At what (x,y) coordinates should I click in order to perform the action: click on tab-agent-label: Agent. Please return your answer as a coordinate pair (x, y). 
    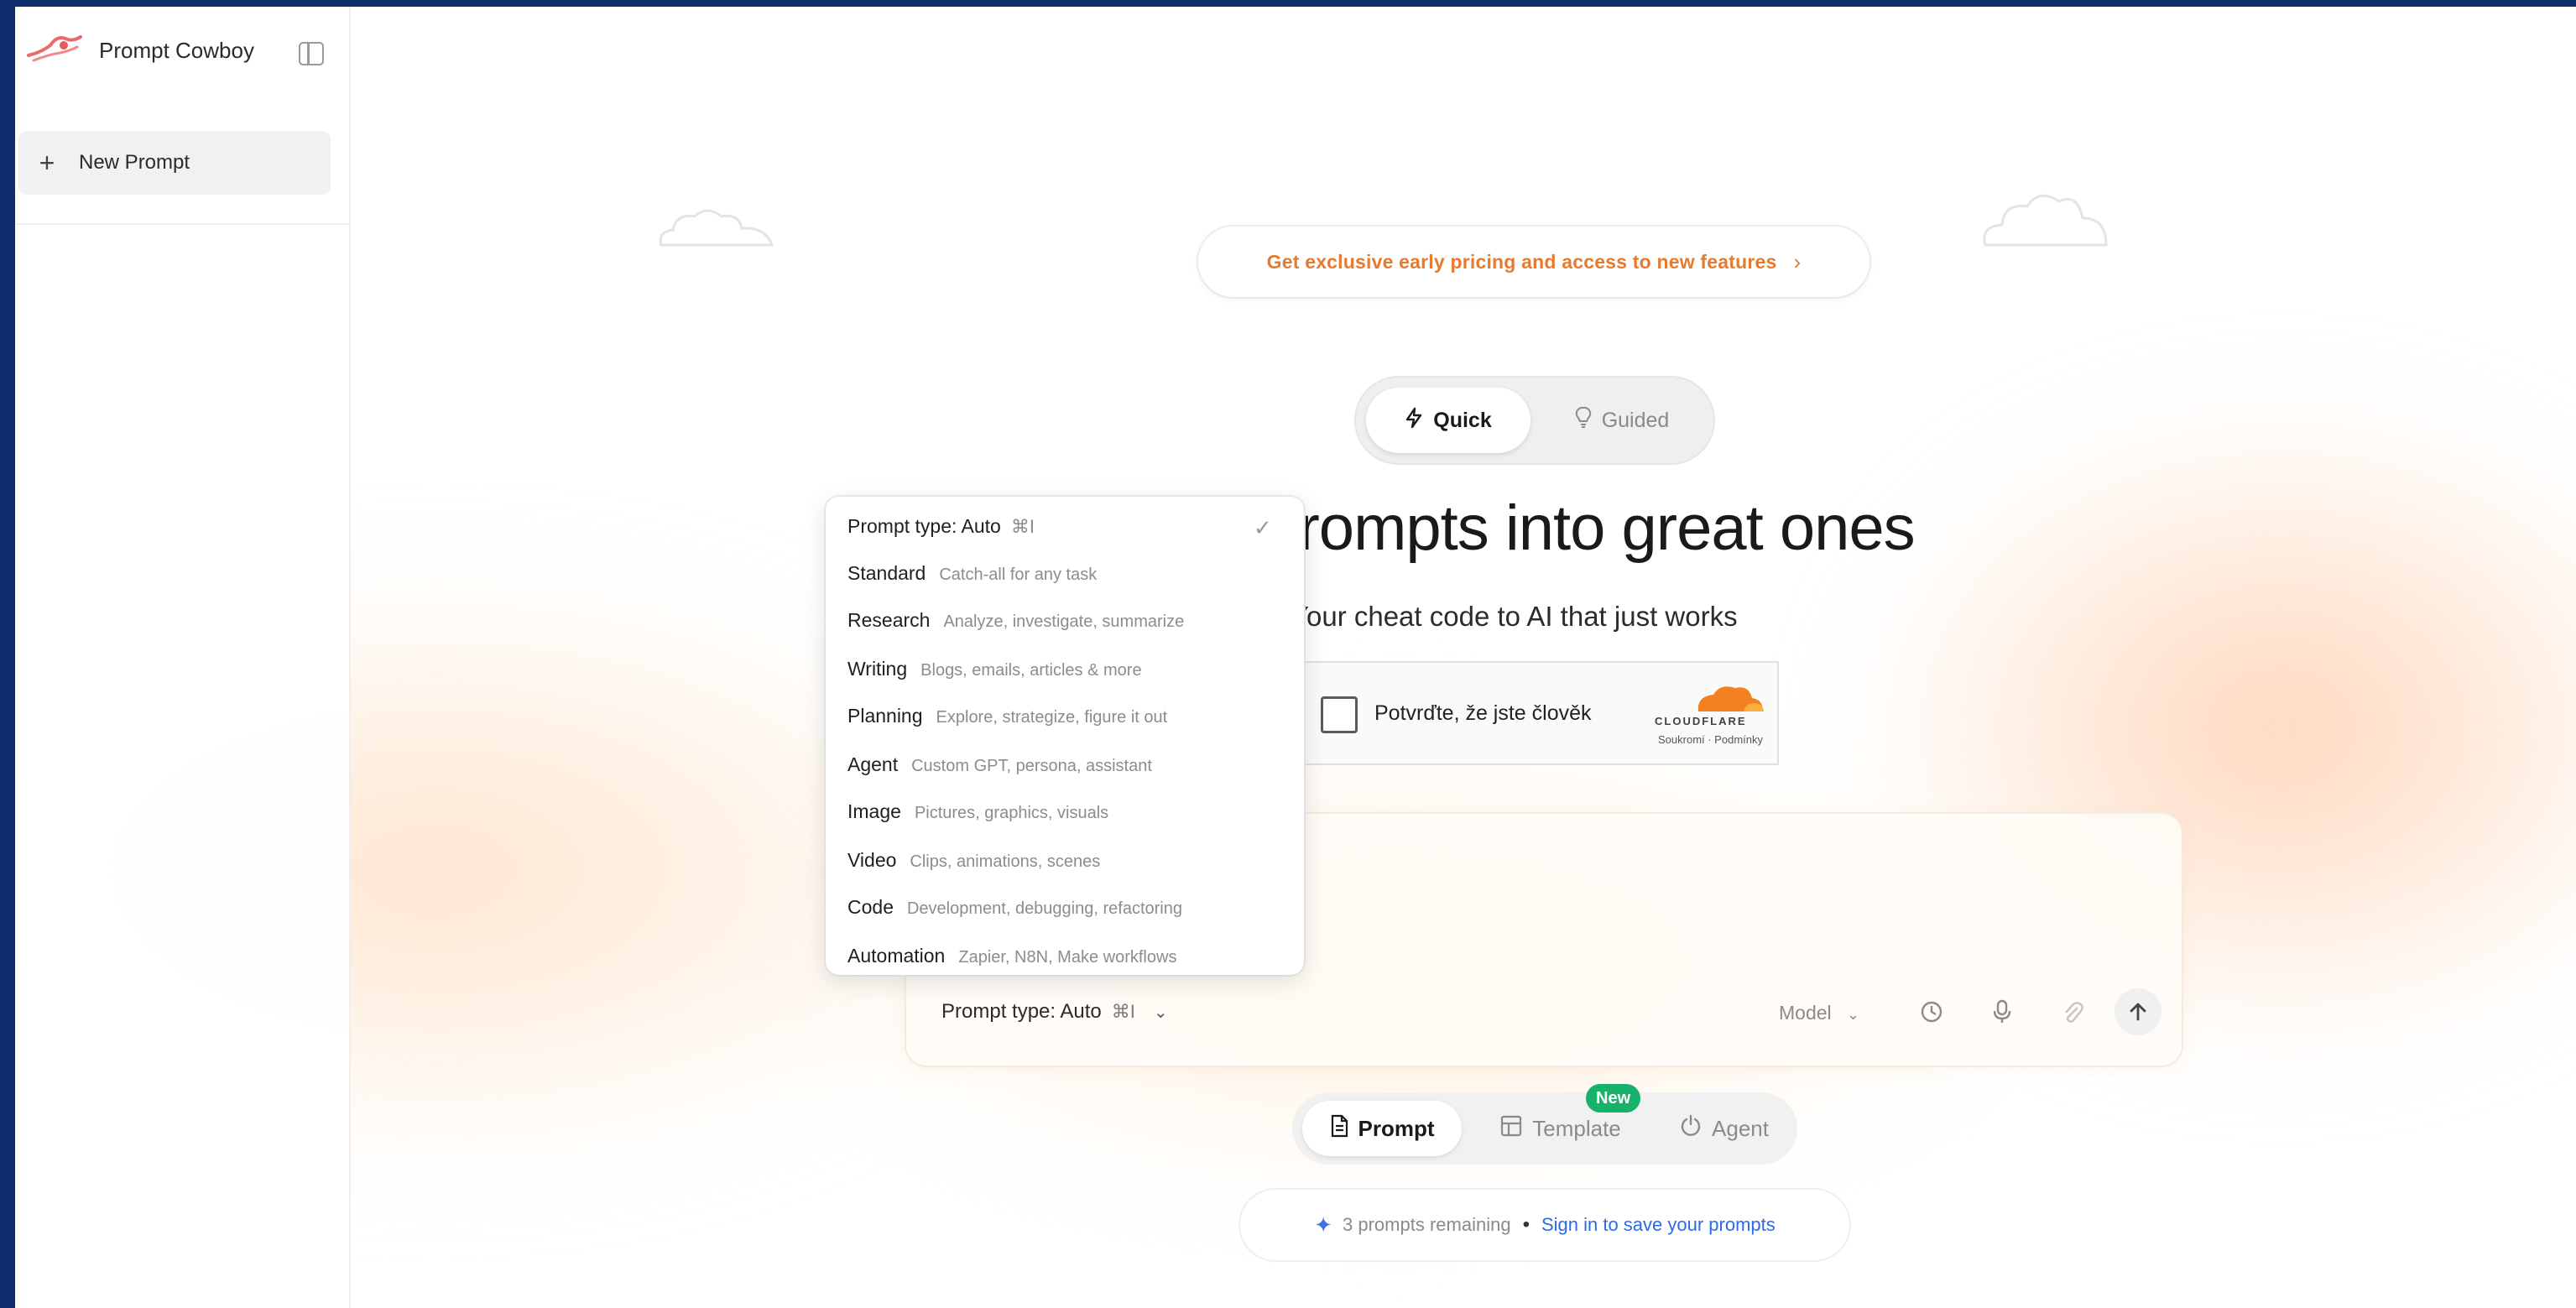
    Looking at the image, I should click on (1740, 1128).